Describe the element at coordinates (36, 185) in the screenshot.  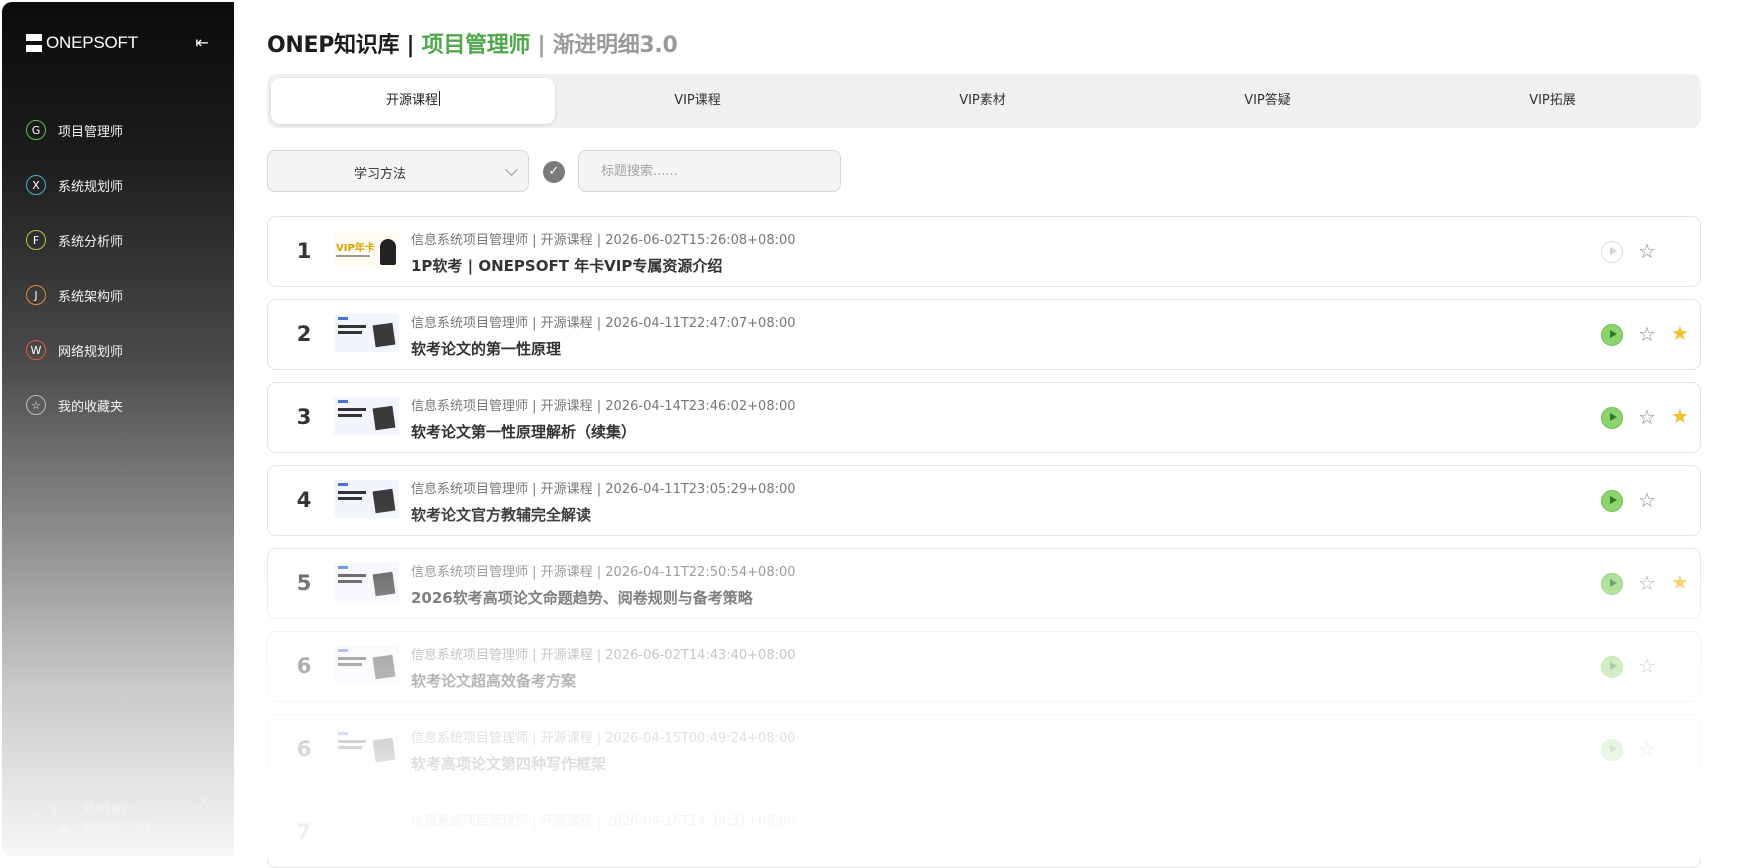
I see `letter-x-icon: X` at that location.